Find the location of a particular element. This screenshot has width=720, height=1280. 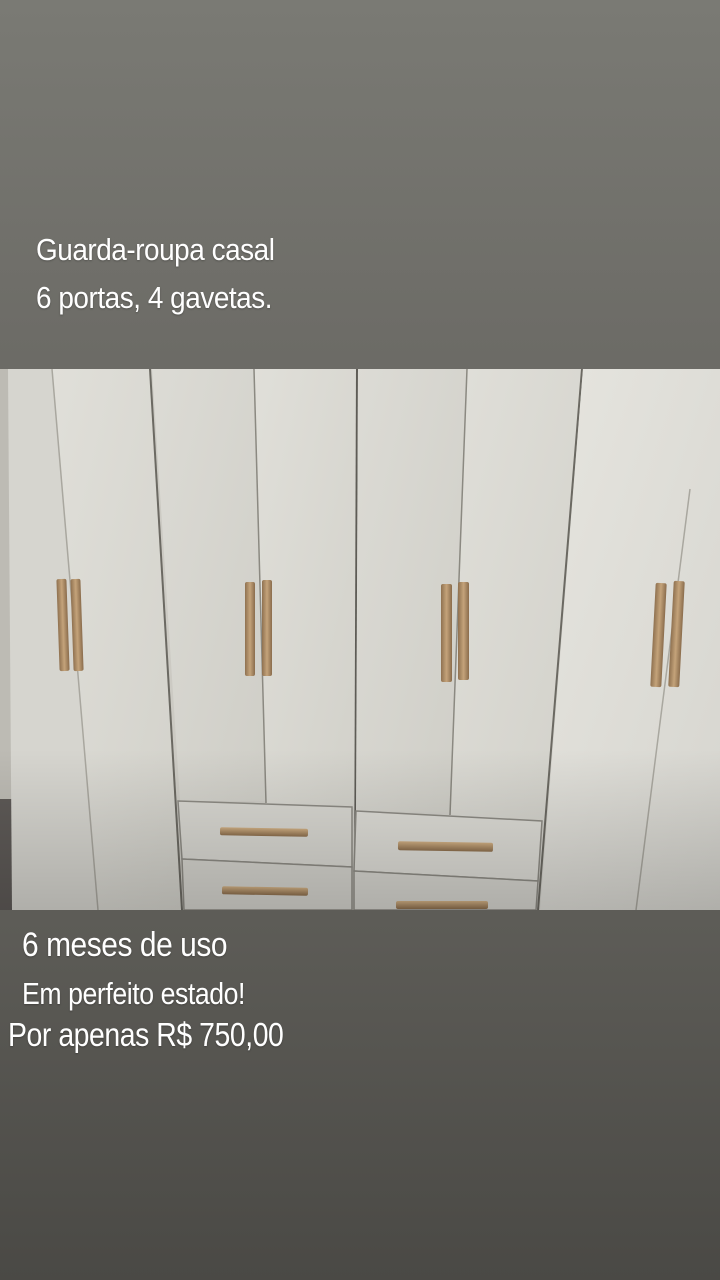

usage-text: 6 meses de uso is located at coordinates (125, 945).